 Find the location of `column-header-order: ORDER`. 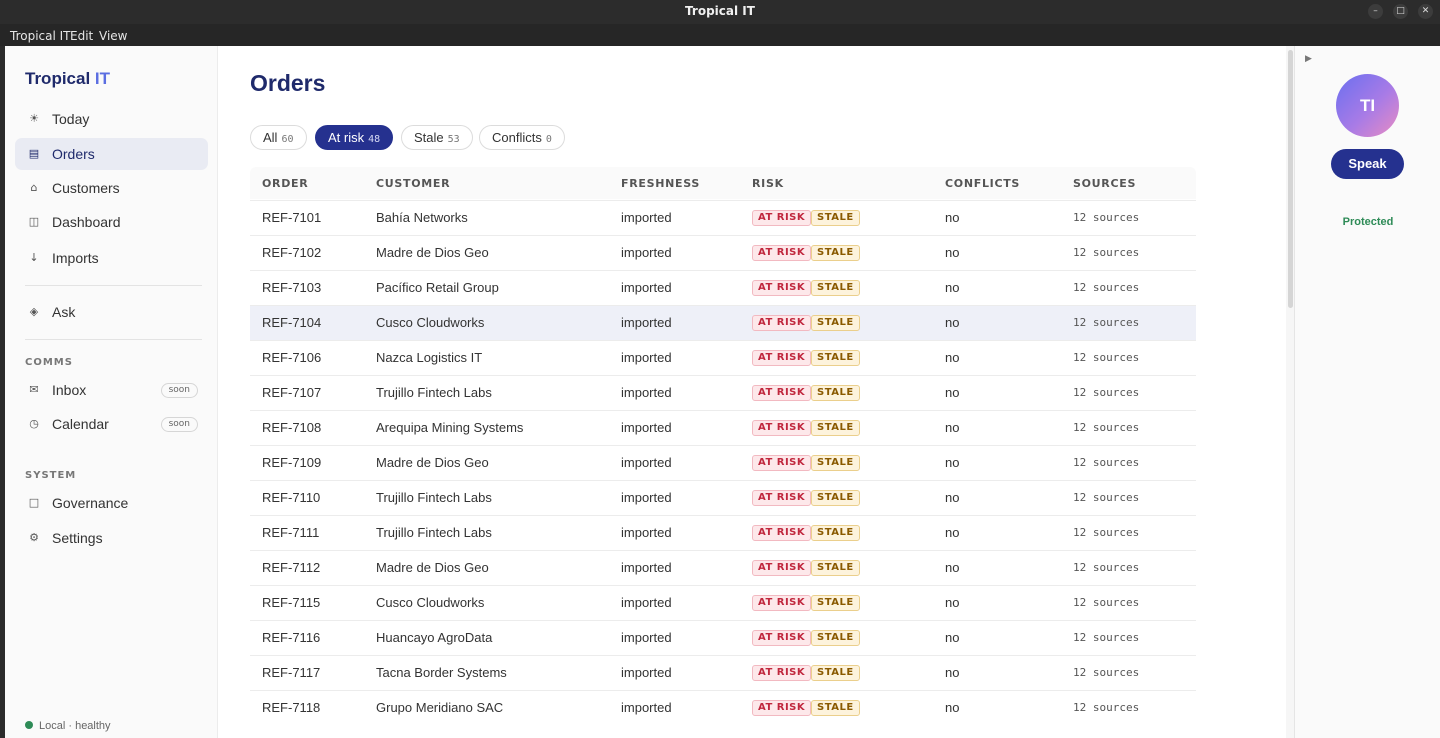

column-header-order: ORDER is located at coordinates (285, 183).